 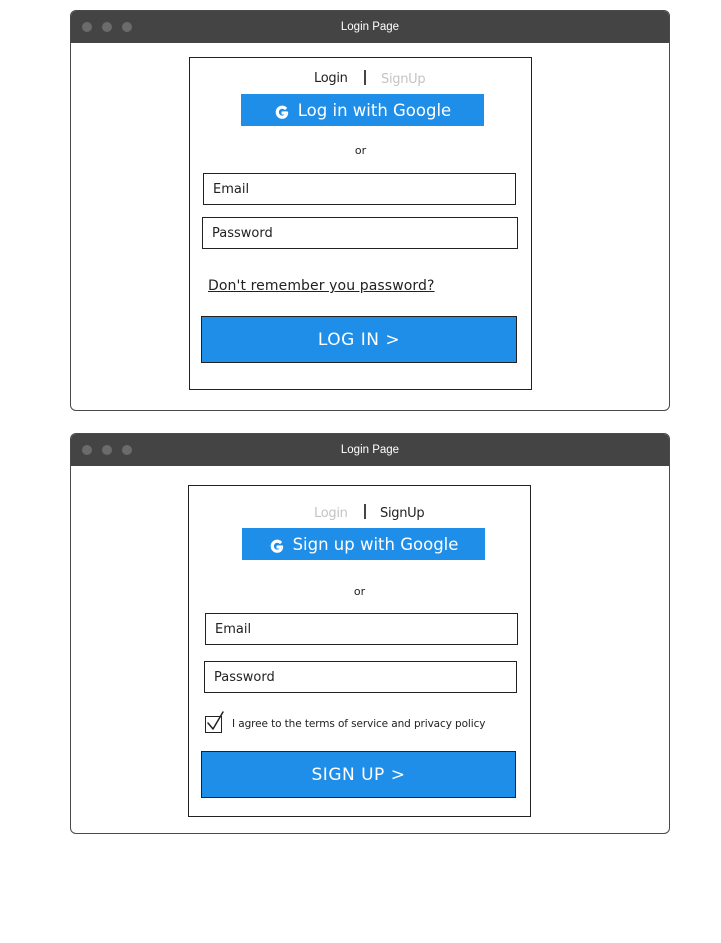 What do you see at coordinates (358, 774) in the screenshot?
I see `signup-submit-button: SIGN UP >` at bounding box center [358, 774].